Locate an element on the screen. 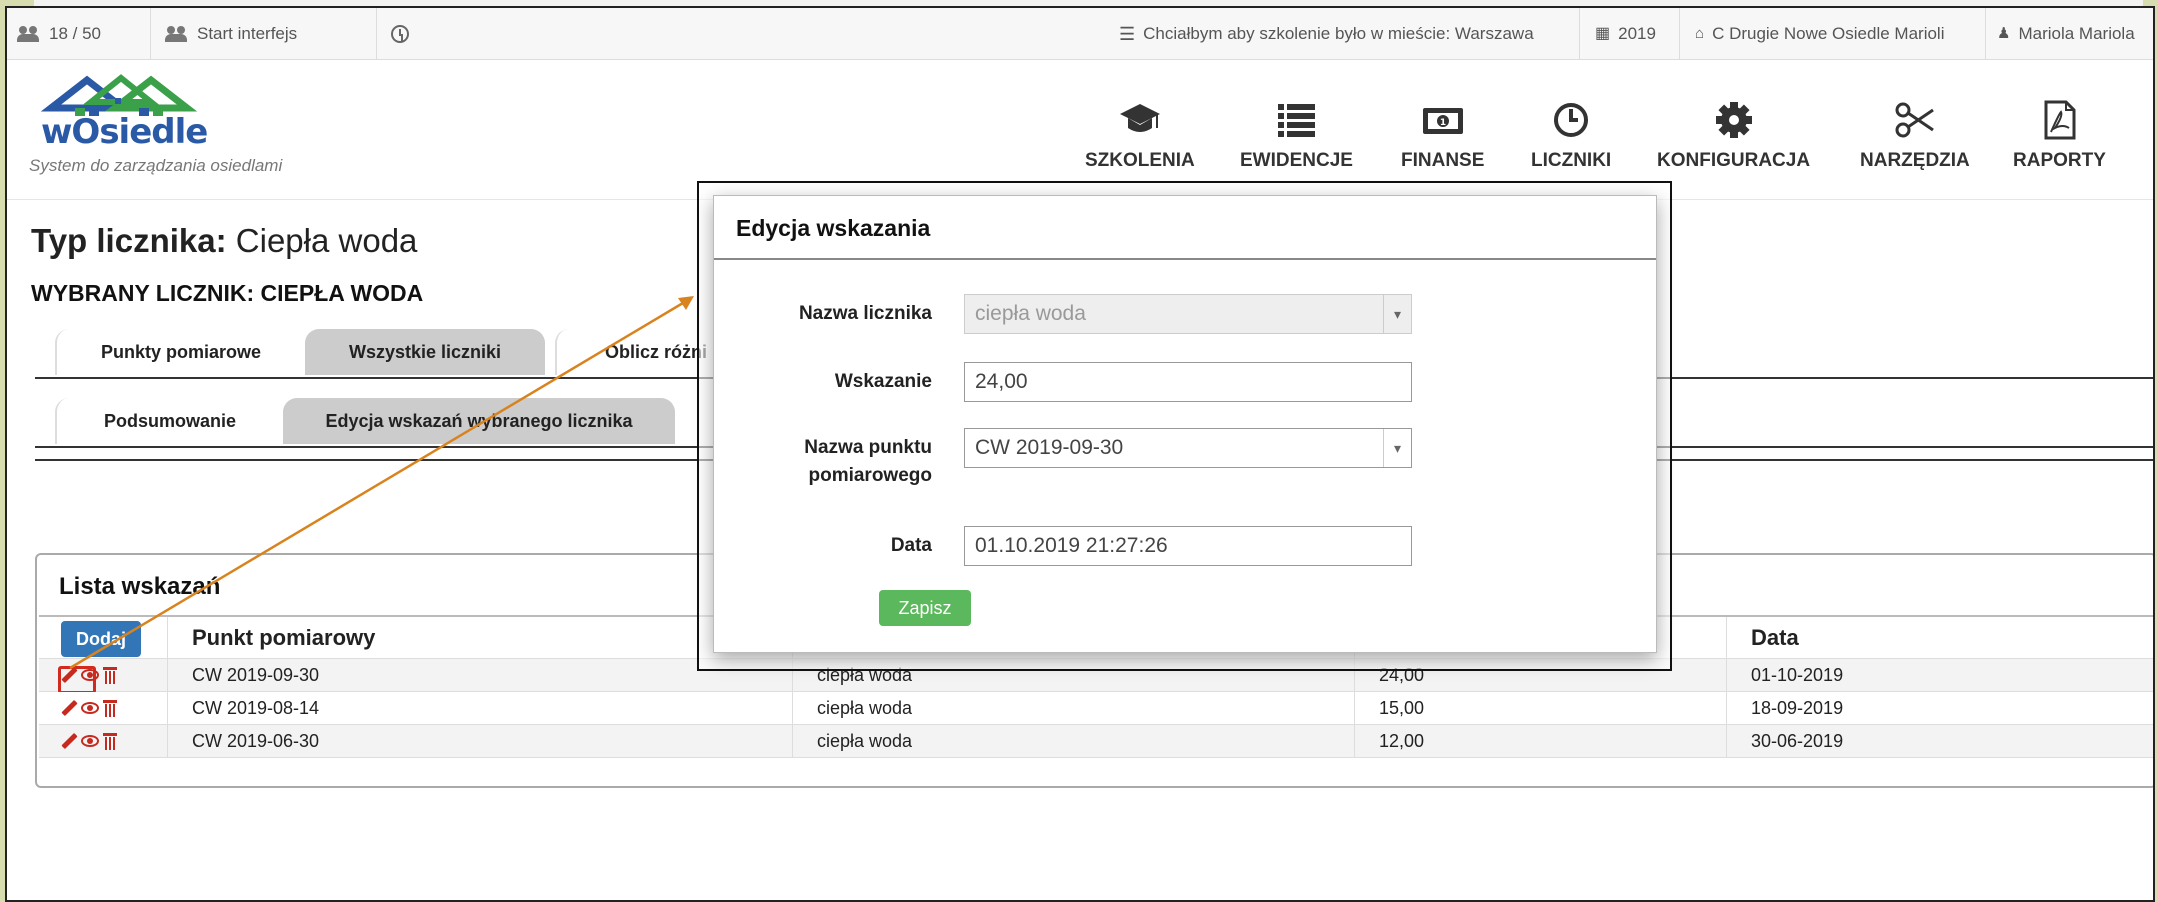  cell-point: CW 2019-06-30 is located at coordinates (479, 741).